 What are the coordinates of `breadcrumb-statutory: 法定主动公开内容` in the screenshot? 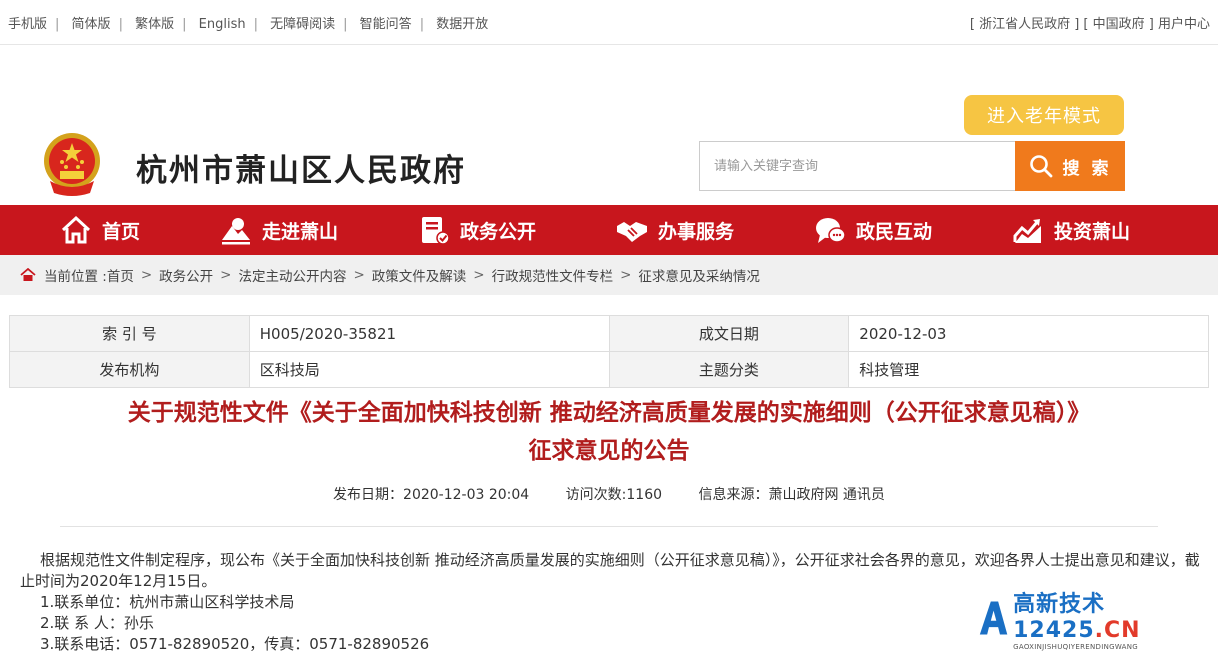 It's located at (292, 275).